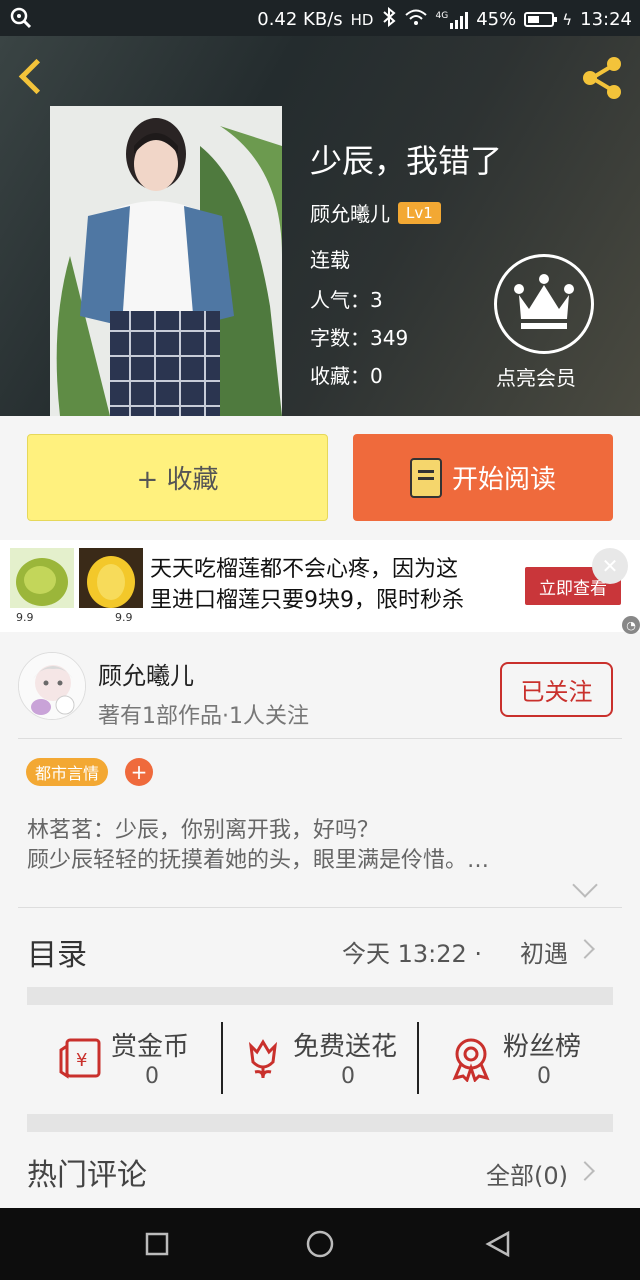 The height and width of the screenshot is (1280, 640). I want to click on popularity-value: 3, so click(376, 300).